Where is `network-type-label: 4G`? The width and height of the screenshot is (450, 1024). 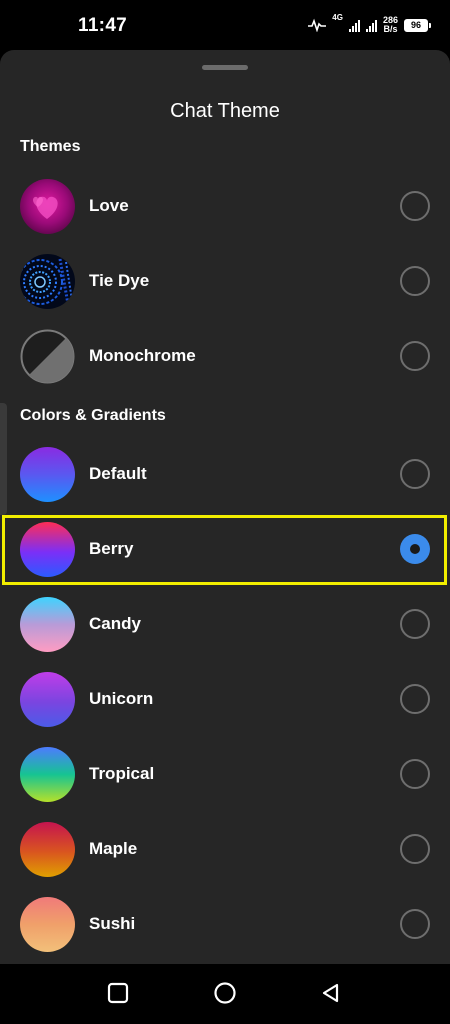
network-type-label: 4G is located at coordinates (337, 17).